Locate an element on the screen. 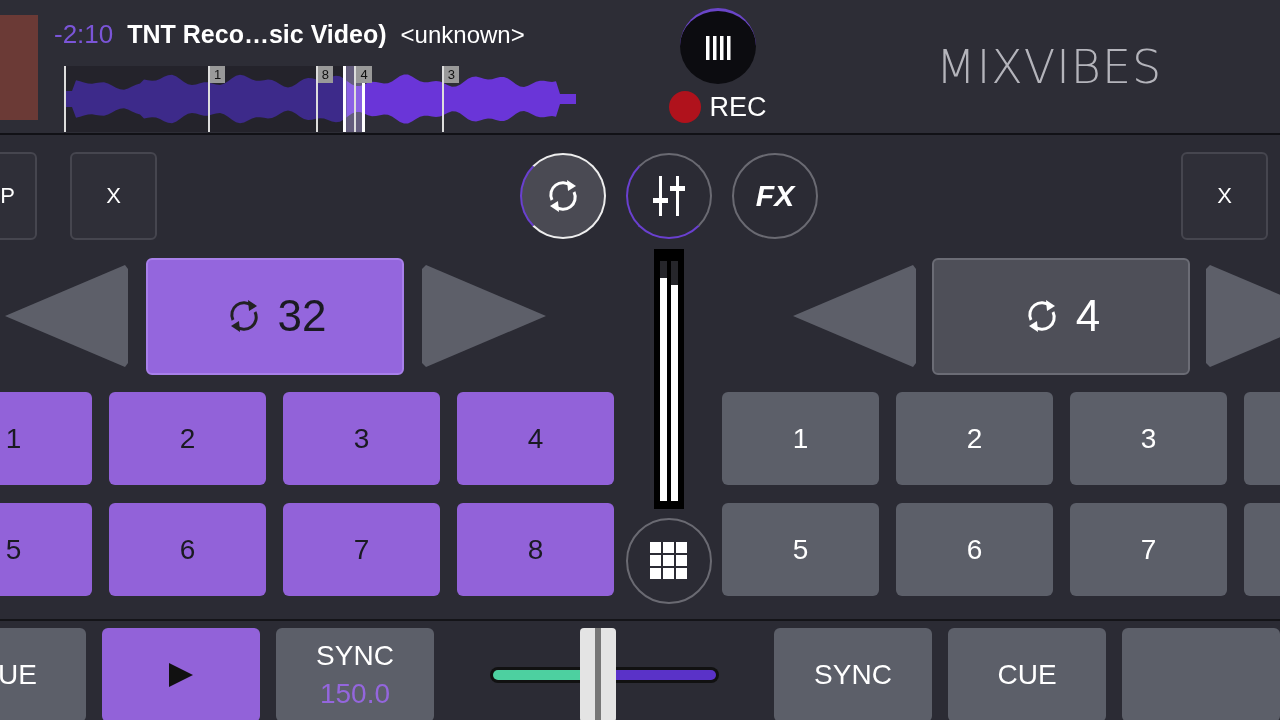  track-title: TNT Reco…sic Video) is located at coordinates (257, 34).